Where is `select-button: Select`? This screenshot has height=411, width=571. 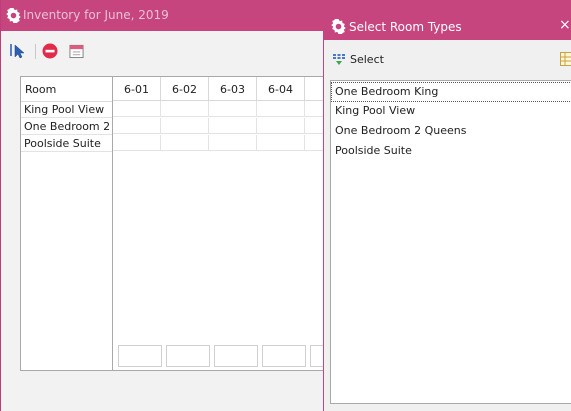 select-button: Select is located at coordinates (367, 59).